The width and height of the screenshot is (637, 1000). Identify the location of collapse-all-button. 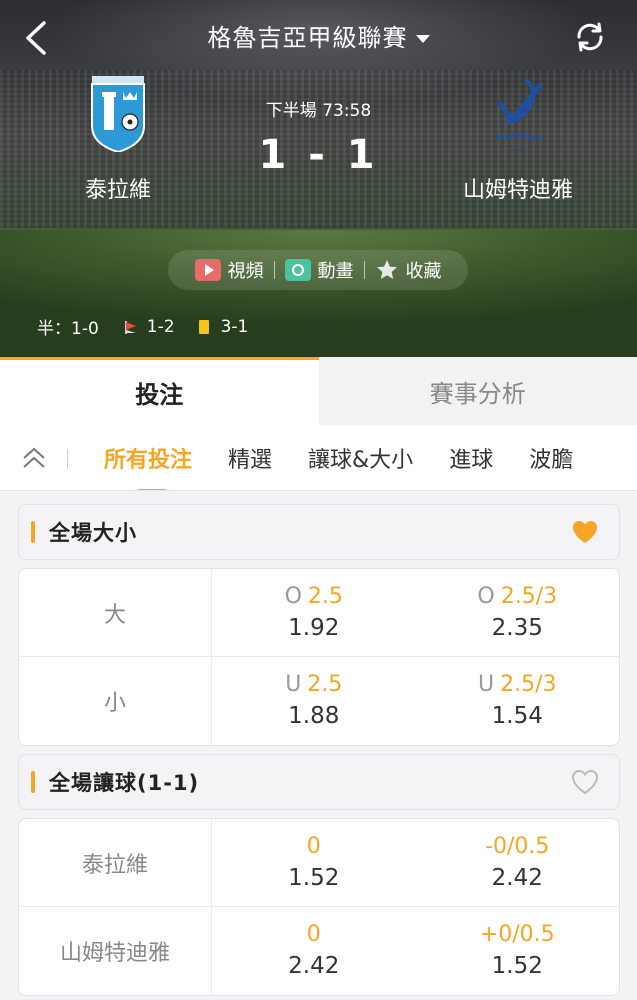
(34, 457).